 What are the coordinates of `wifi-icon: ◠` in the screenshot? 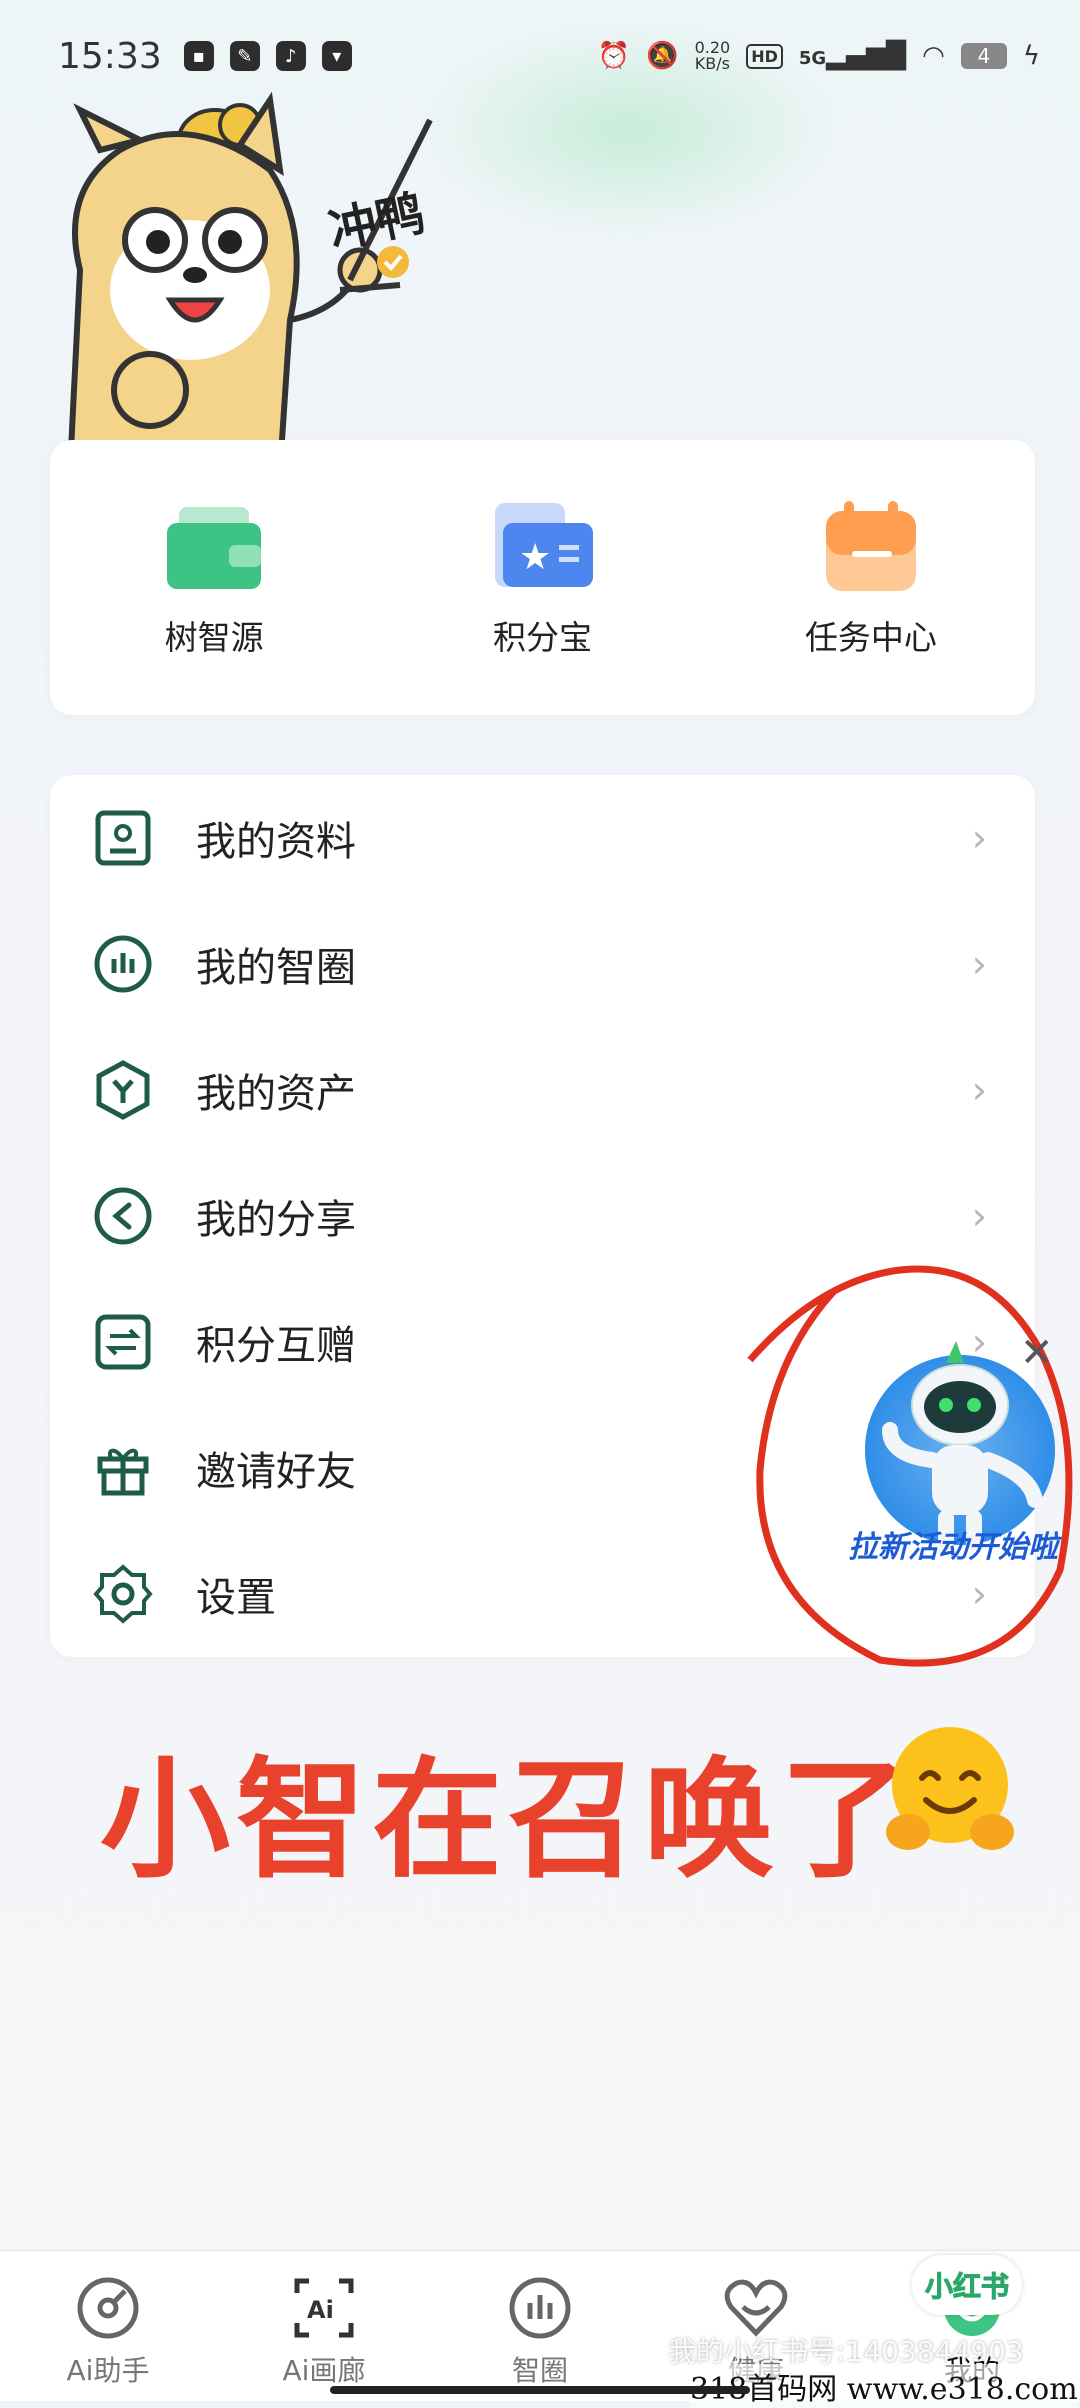 It's located at (933, 56).